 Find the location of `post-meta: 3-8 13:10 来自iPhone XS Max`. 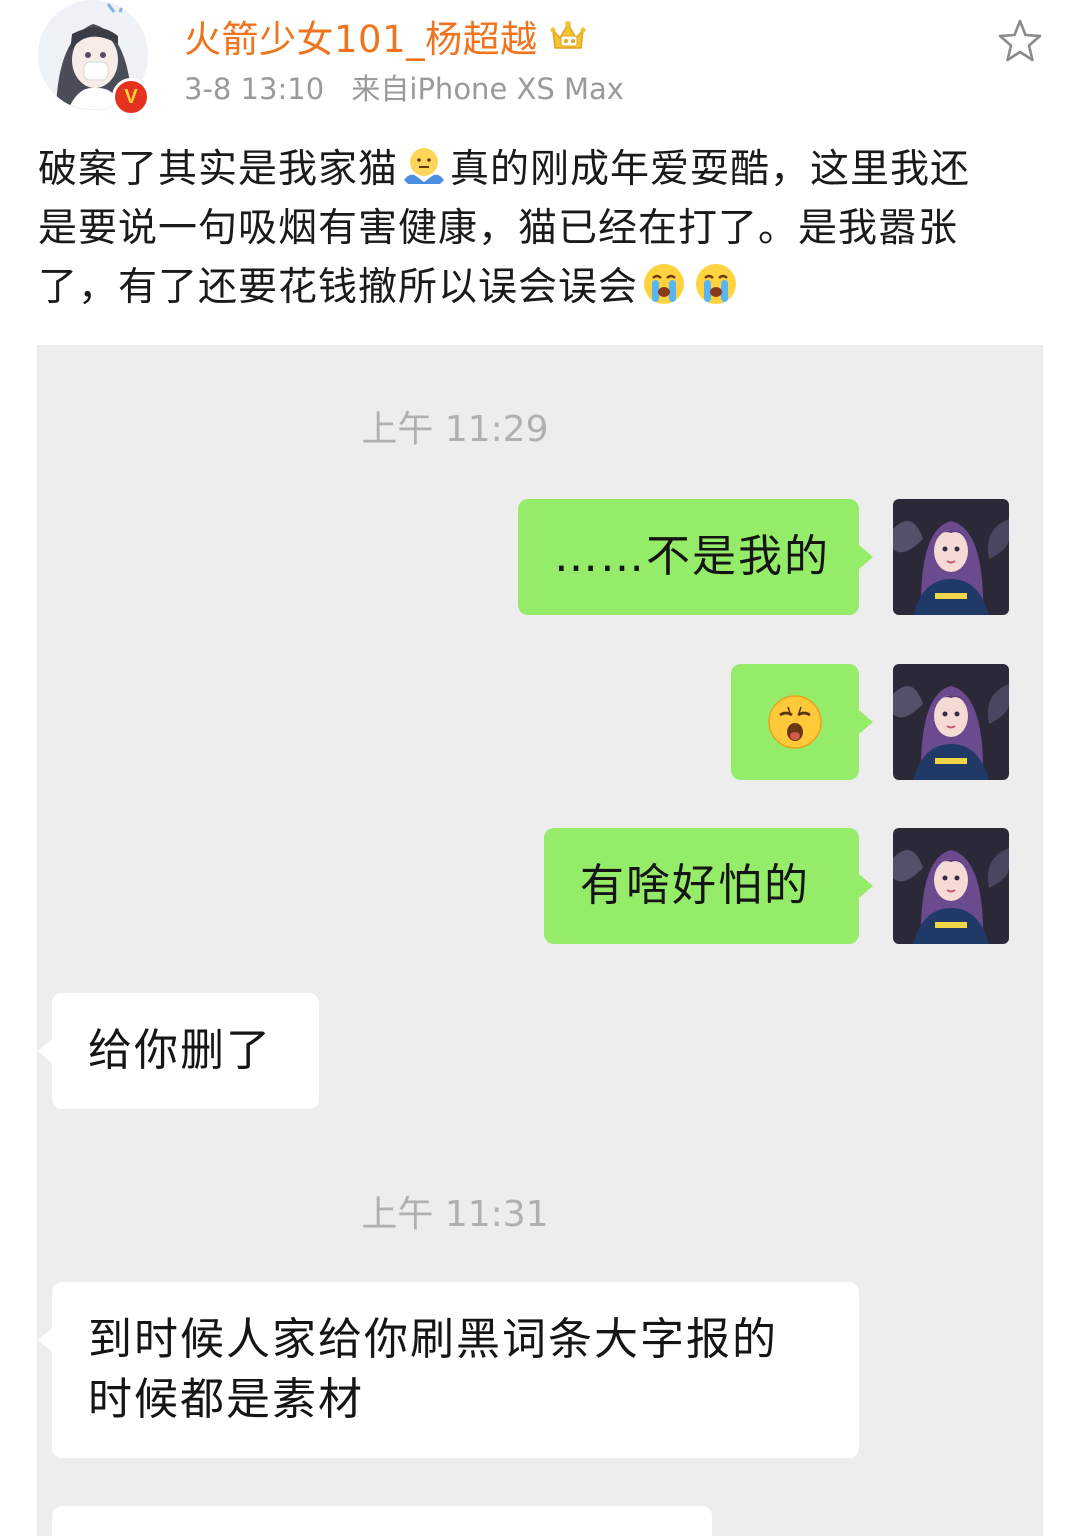

post-meta: 3-8 13:10 来自iPhone XS Max is located at coordinates (404, 87).